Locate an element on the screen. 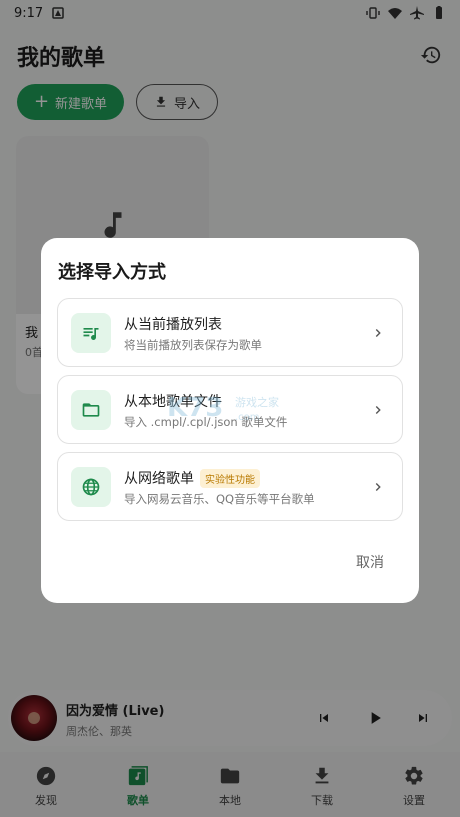 This screenshot has width=460, height=817. option-online-playlist: 从网络歌单 实验性功能 导入网易云音乐、QQ音乐等平台歌单 is located at coordinates (230, 486).